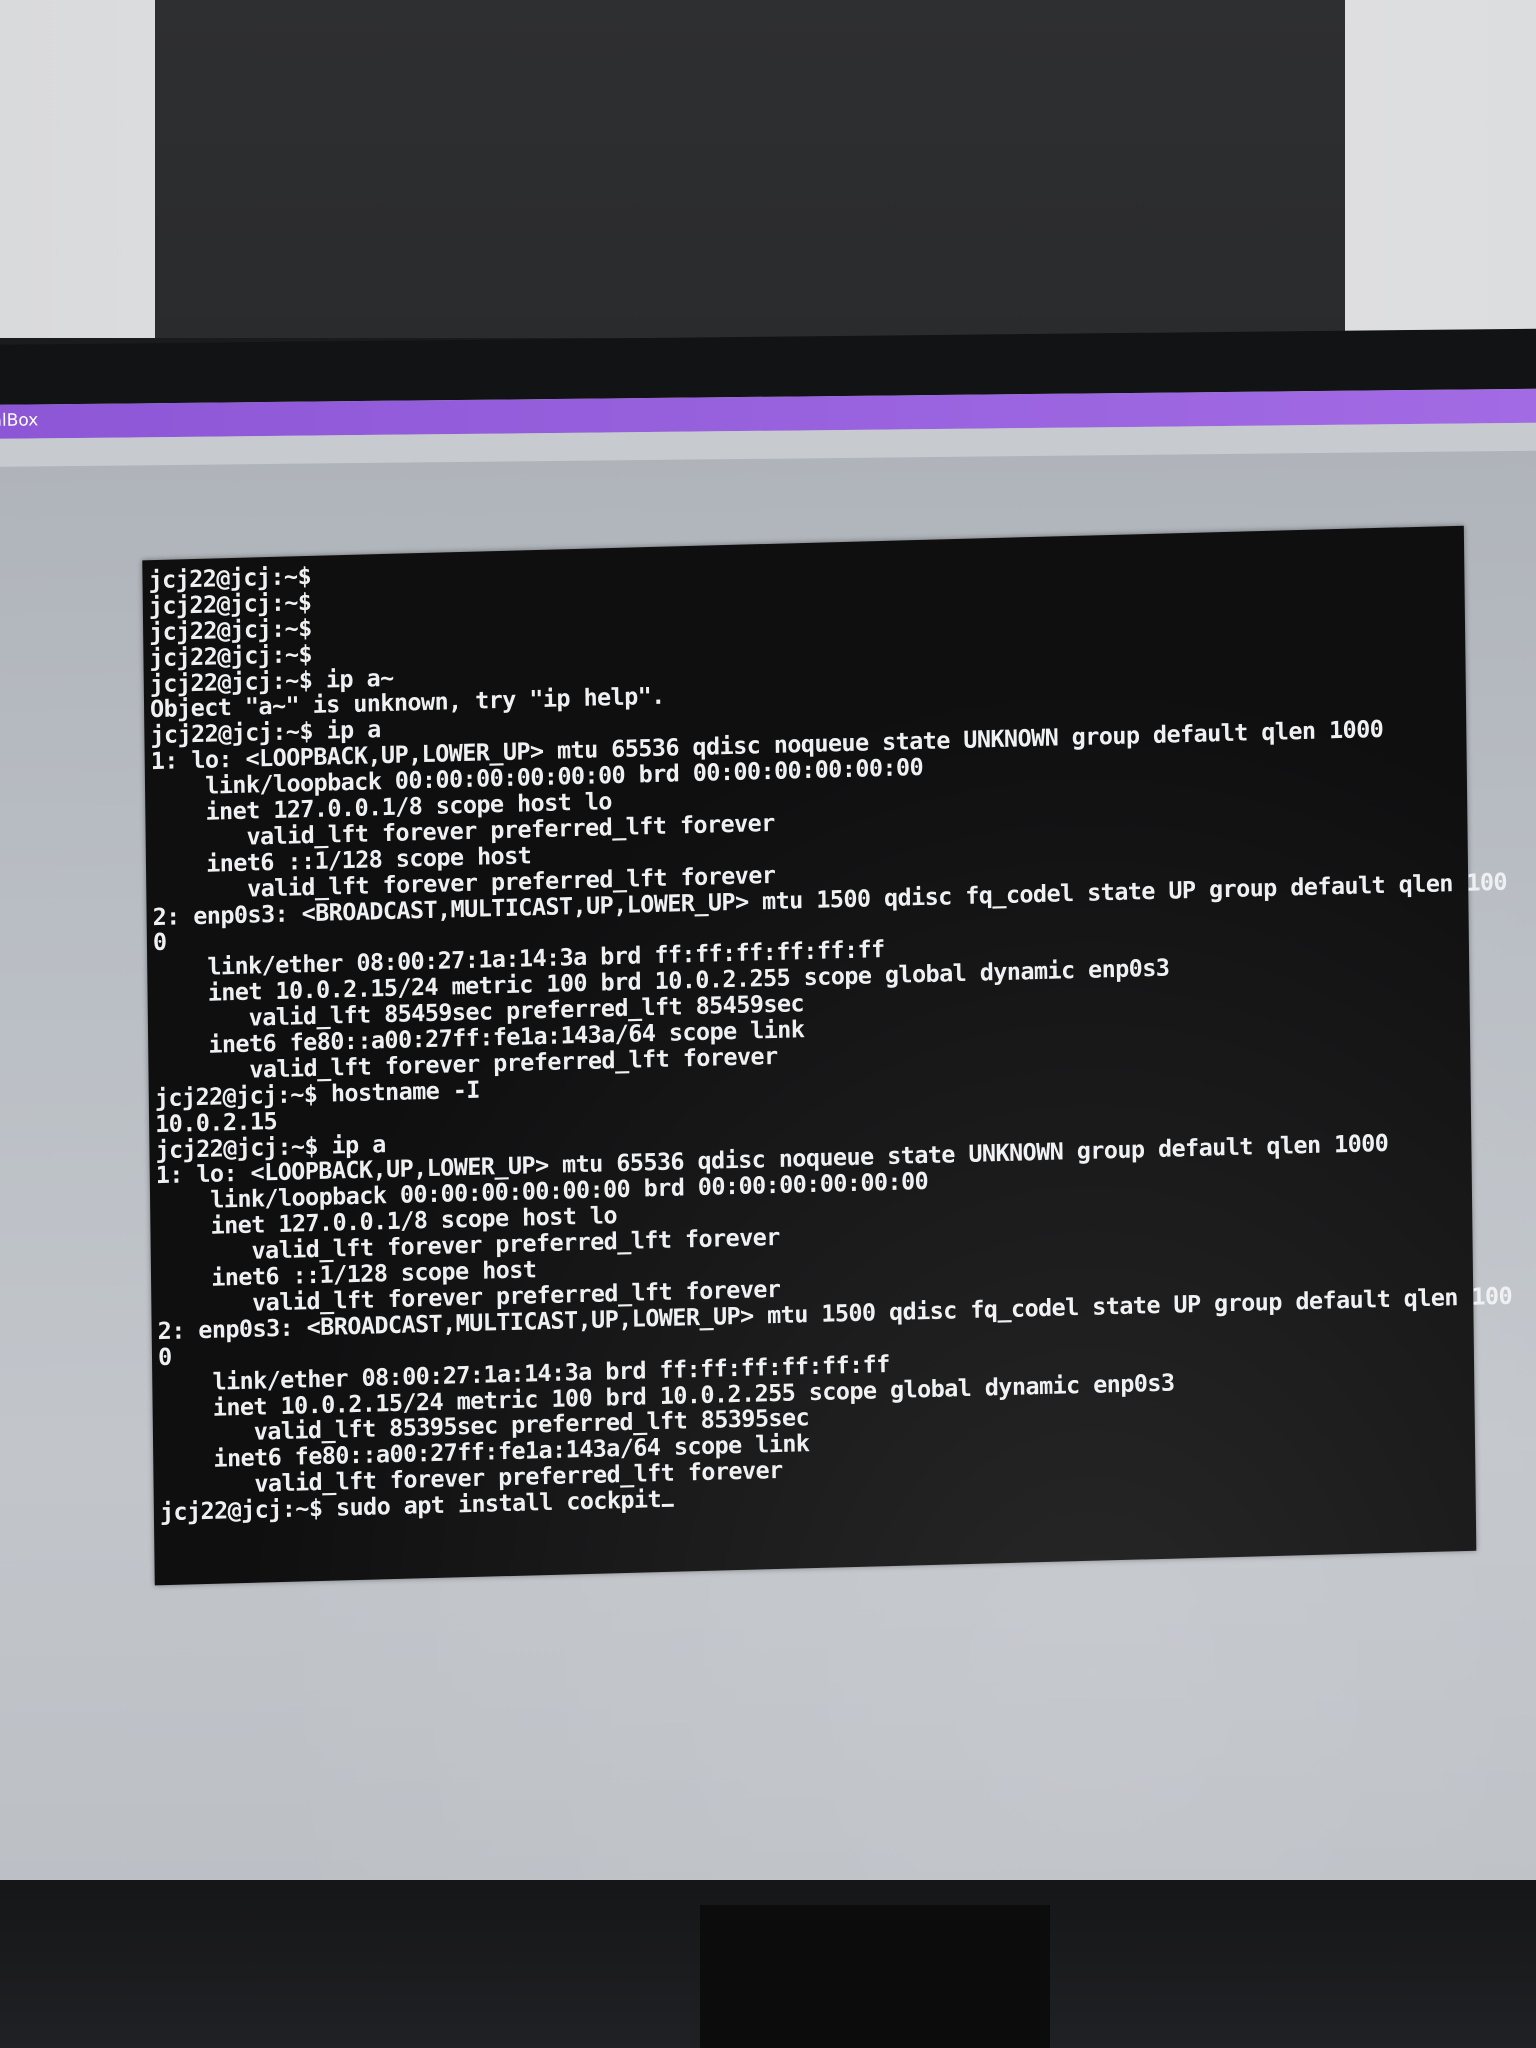 This screenshot has width=1536, height=2048. Describe the element at coordinates (19, 420) in the screenshot. I see `window-title: ualBox` at that location.